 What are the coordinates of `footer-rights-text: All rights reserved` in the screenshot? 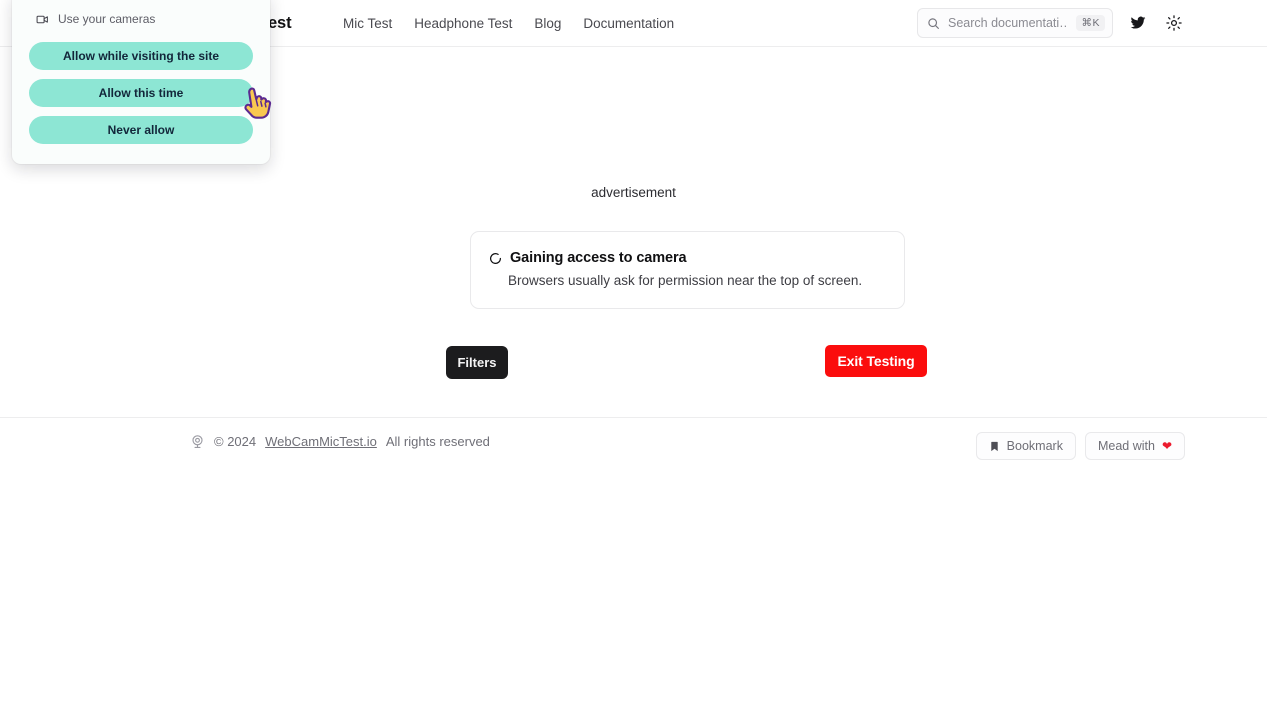 It's located at (437, 441).